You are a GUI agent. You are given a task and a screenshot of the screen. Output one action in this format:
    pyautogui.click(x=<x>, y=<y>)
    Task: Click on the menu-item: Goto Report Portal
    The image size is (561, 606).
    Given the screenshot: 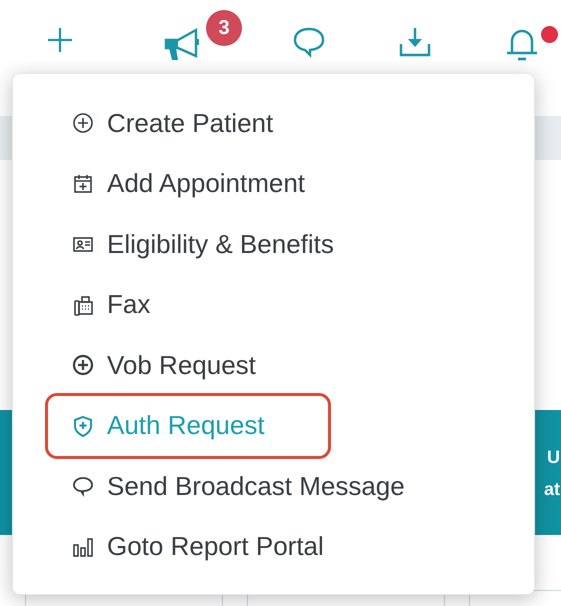 What is the action you would take?
    pyautogui.click(x=184, y=546)
    